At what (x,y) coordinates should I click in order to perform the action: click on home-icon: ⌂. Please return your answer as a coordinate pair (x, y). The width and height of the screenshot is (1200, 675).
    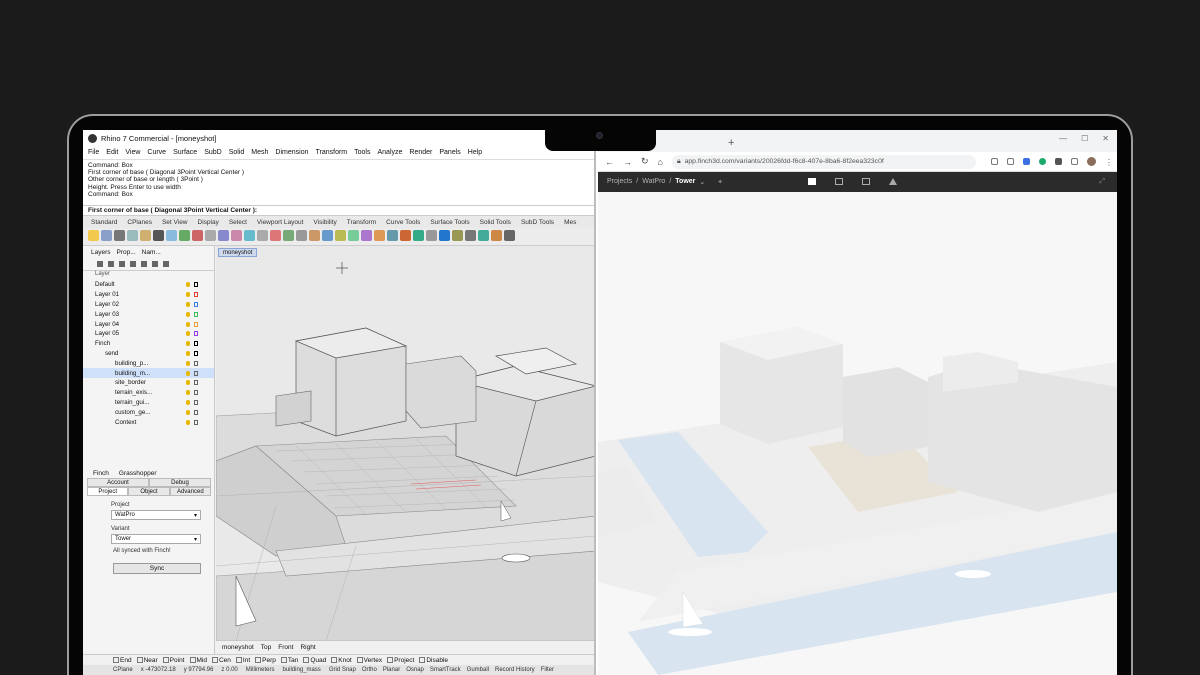
    Looking at the image, I should click on (660, 162).